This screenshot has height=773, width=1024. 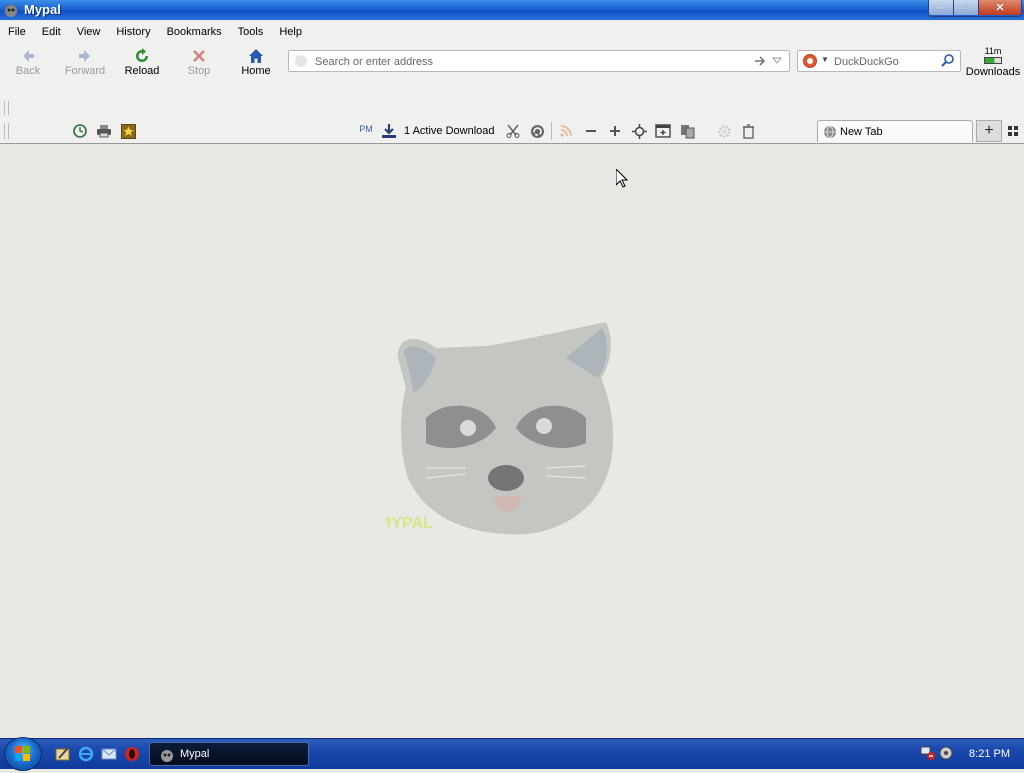 What do you see at coordinates (11, 10) in the screenshot?
I see `mypal-app-icon` at bounding box center [11, 10].